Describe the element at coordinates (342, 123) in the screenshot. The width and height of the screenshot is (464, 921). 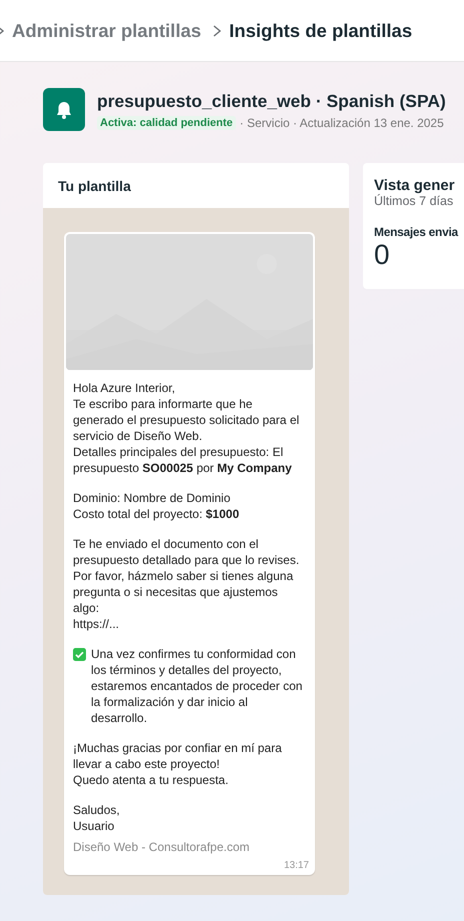
I see `template-meta: · Servicio · Actualización 13 ene. 2025` at that location.